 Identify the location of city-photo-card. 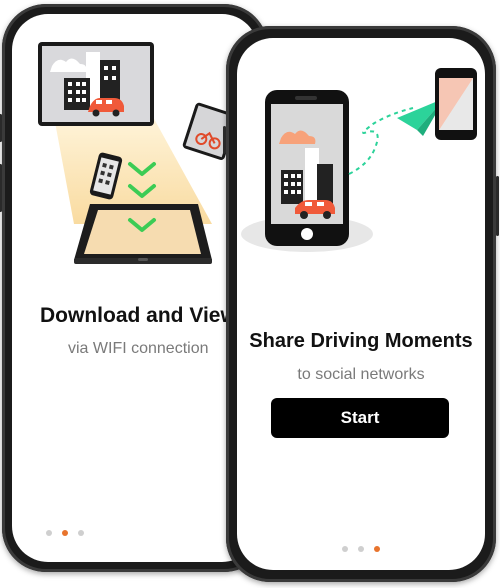
(96, 84).